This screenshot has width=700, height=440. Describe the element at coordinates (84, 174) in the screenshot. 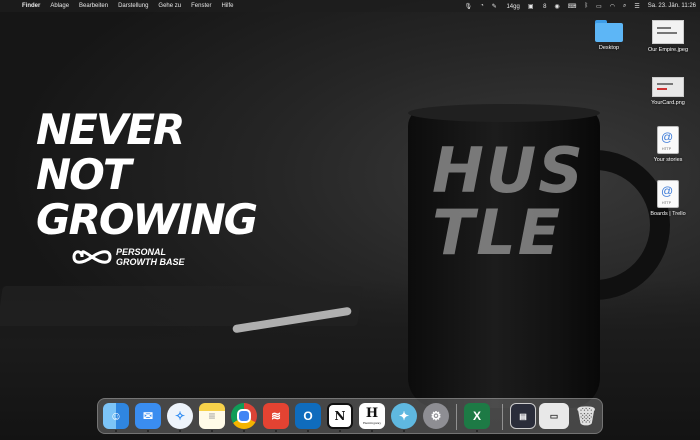

I see `headline-line: NOT` at that location.